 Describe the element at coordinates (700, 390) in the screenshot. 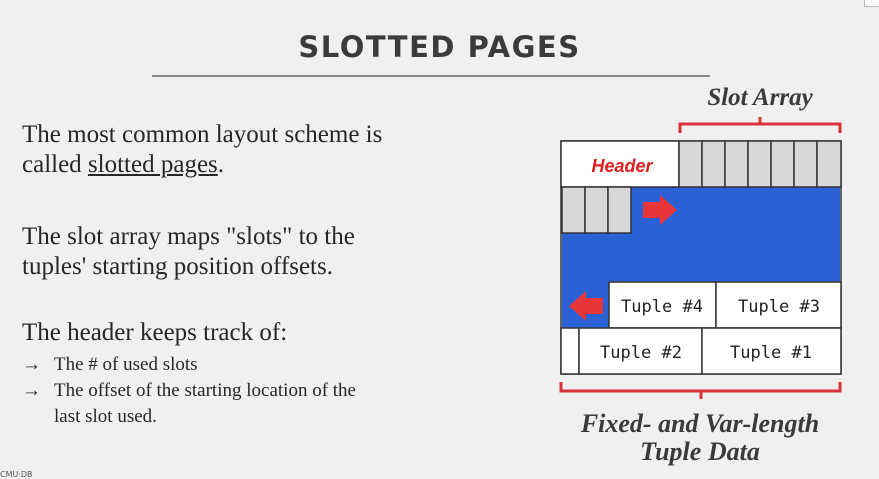

I see `tuple-data-bracket` at that location.